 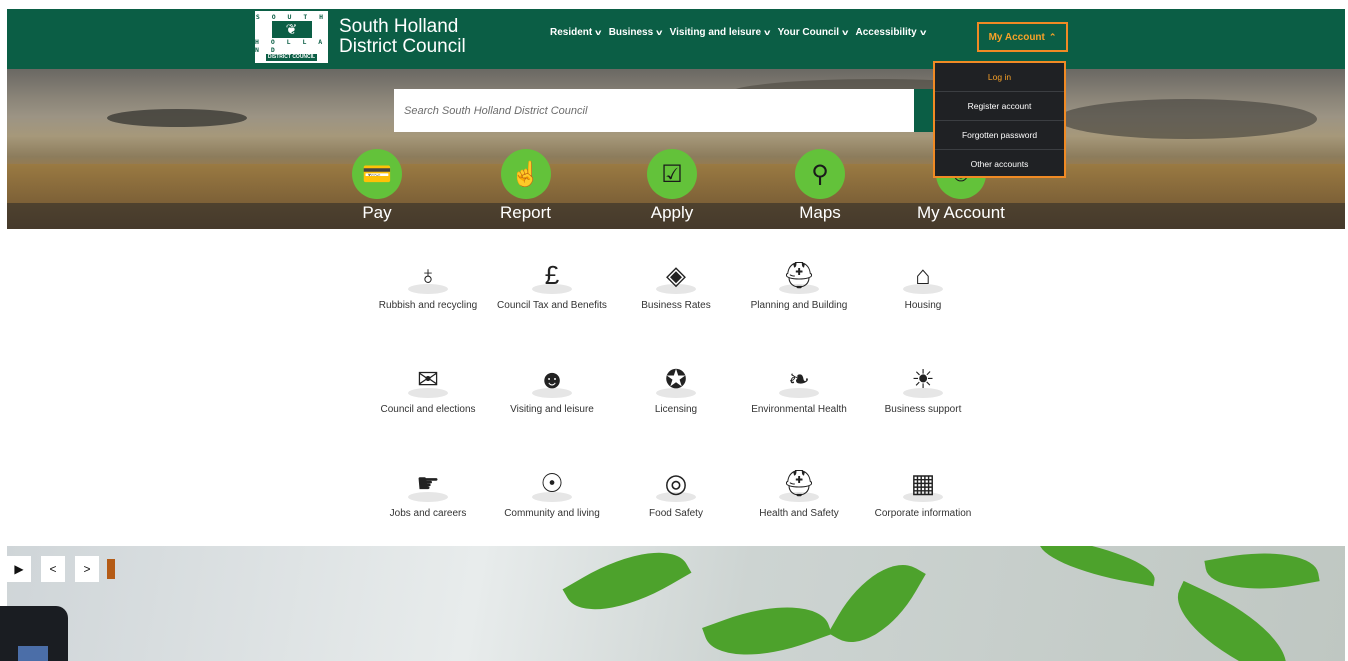 I want to click on play-icon: ▶, so click(x=19, y=569).